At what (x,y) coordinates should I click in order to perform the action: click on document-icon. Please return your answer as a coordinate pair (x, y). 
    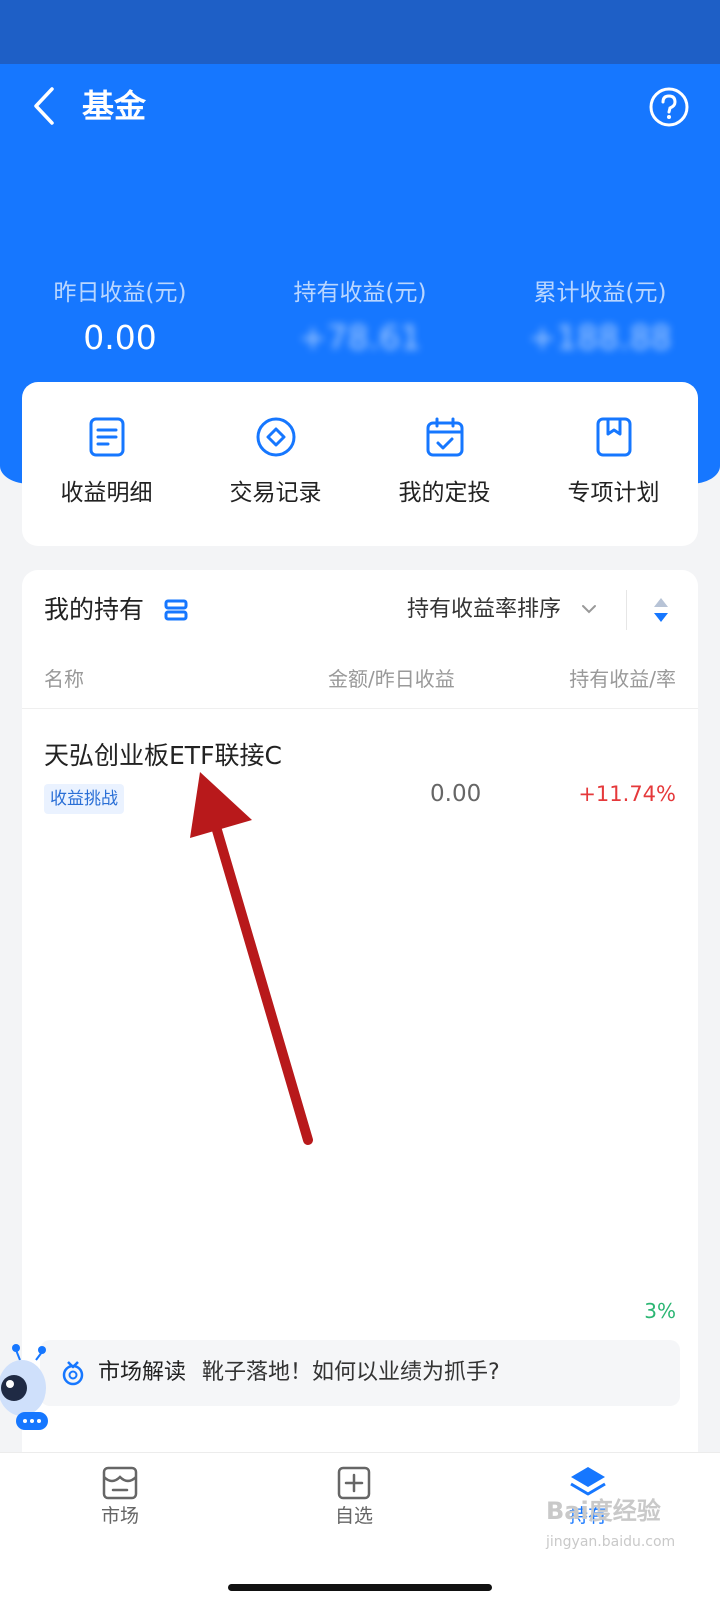
    Looking at the image, I should click on (106, 437).